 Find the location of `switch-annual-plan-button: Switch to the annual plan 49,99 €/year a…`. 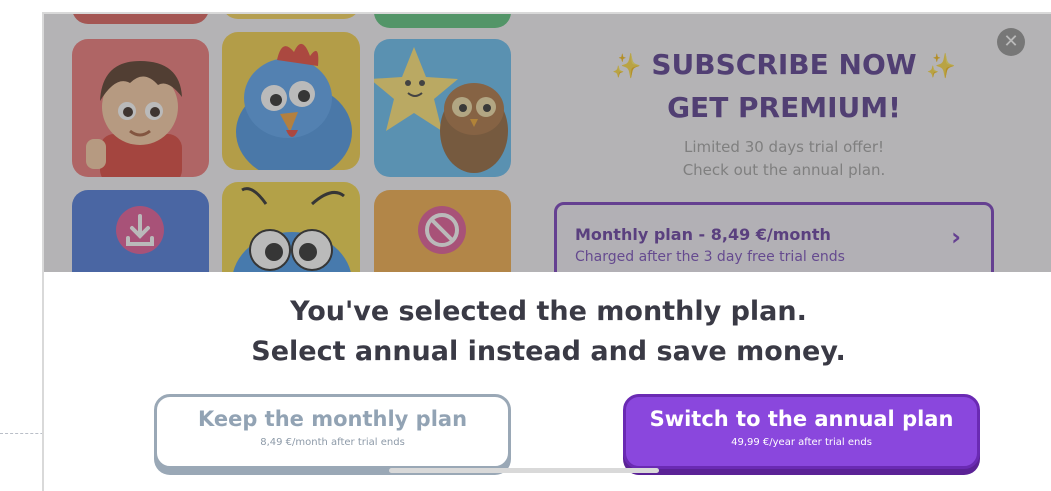

switch-annual-plan-button: Switch to the annual plan 49,99 €/year a… is located at coordinates (801, 431).